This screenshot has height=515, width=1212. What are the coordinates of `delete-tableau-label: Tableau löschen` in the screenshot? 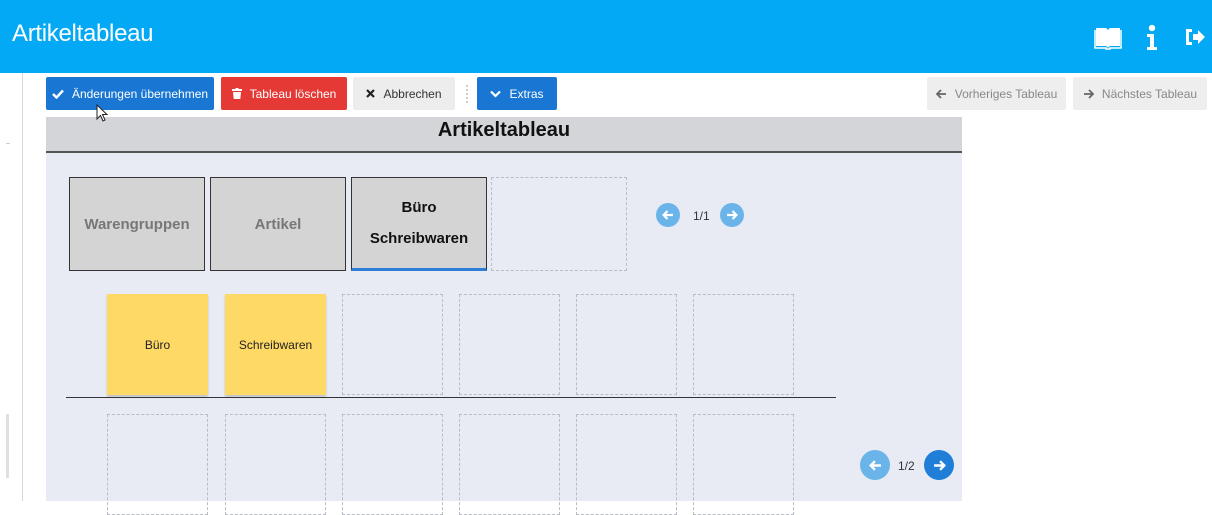 It's located at (293, 93).